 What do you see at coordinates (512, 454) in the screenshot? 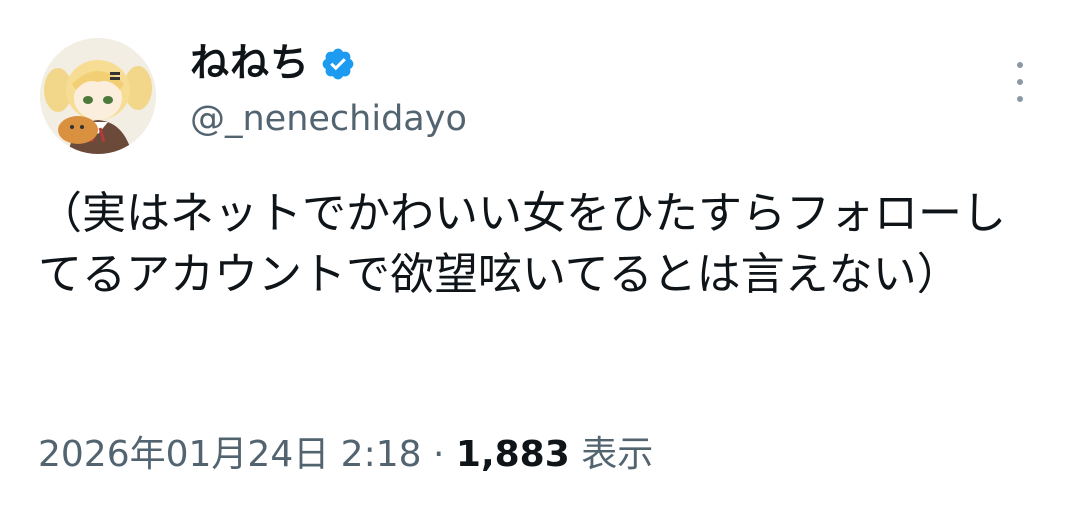
I see `views-count: 1,883` at bounding box center [512, 454].